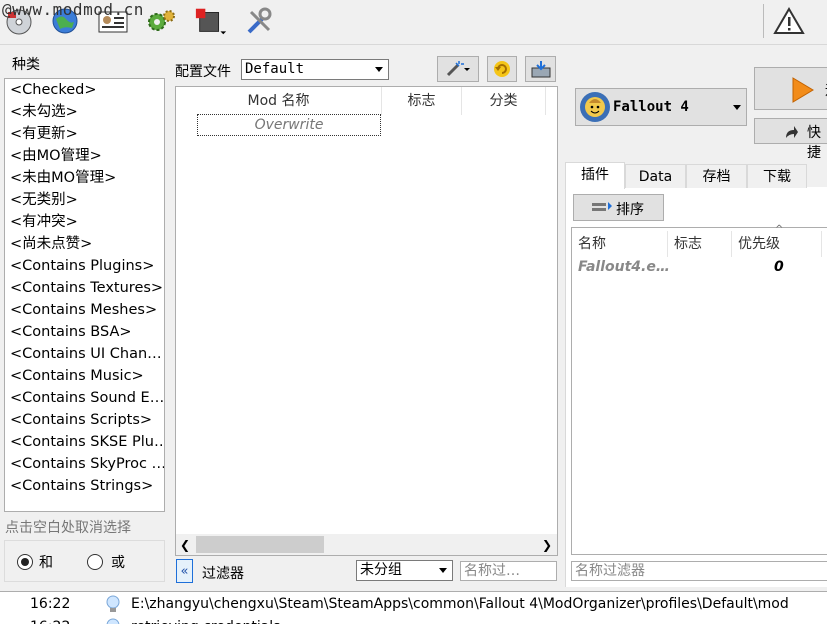 The width and height of the screenshot is (827, 624). I want to click on category-item: <未勾选>, so click(84, 112).